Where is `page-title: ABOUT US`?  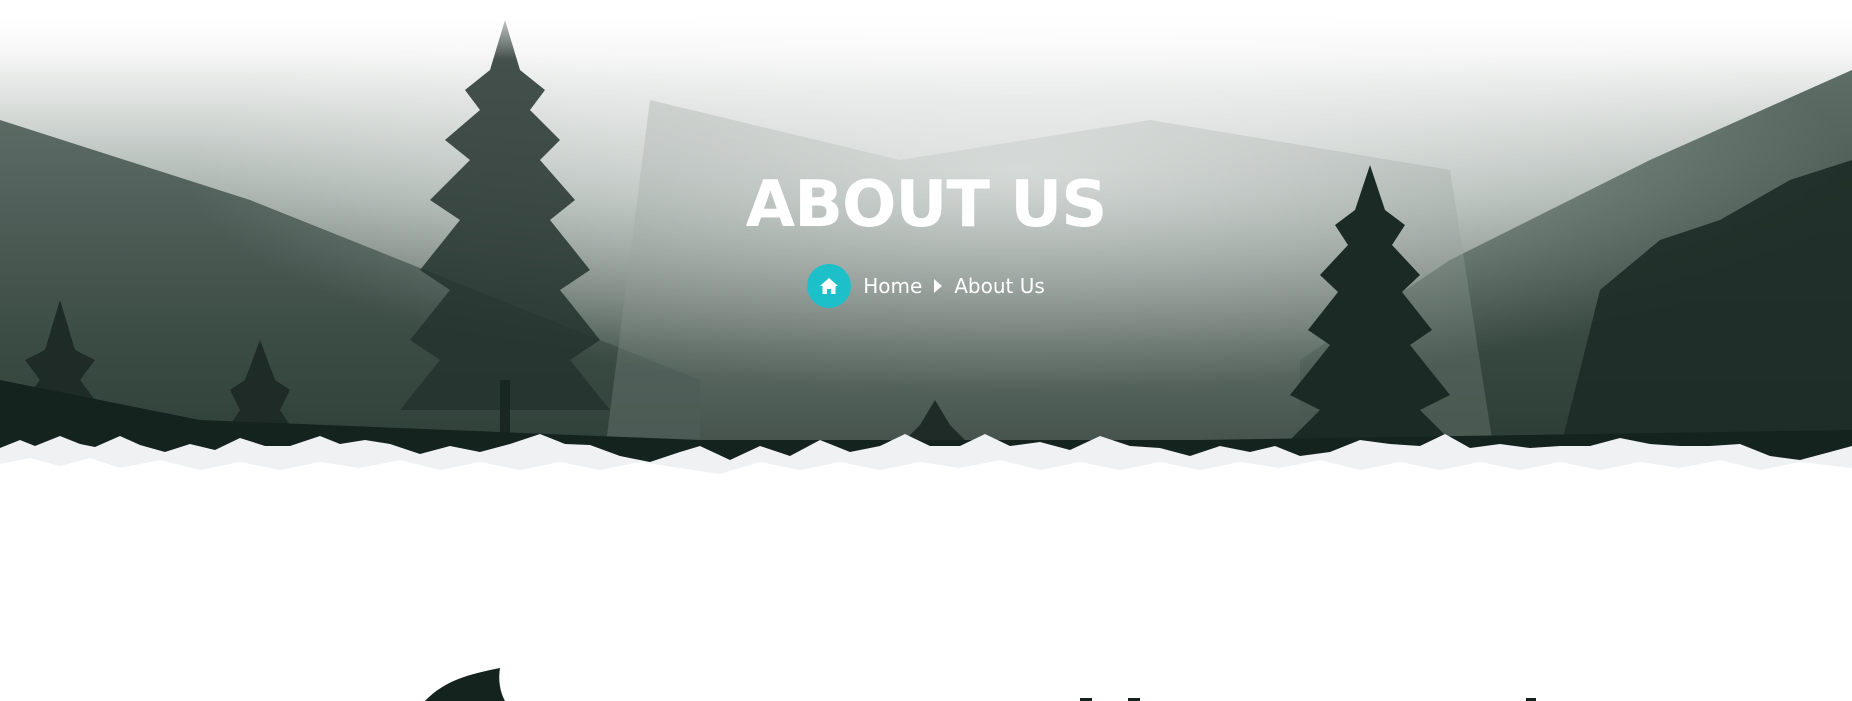
page-title: ABOUT US is located at coordinates (926, 205).